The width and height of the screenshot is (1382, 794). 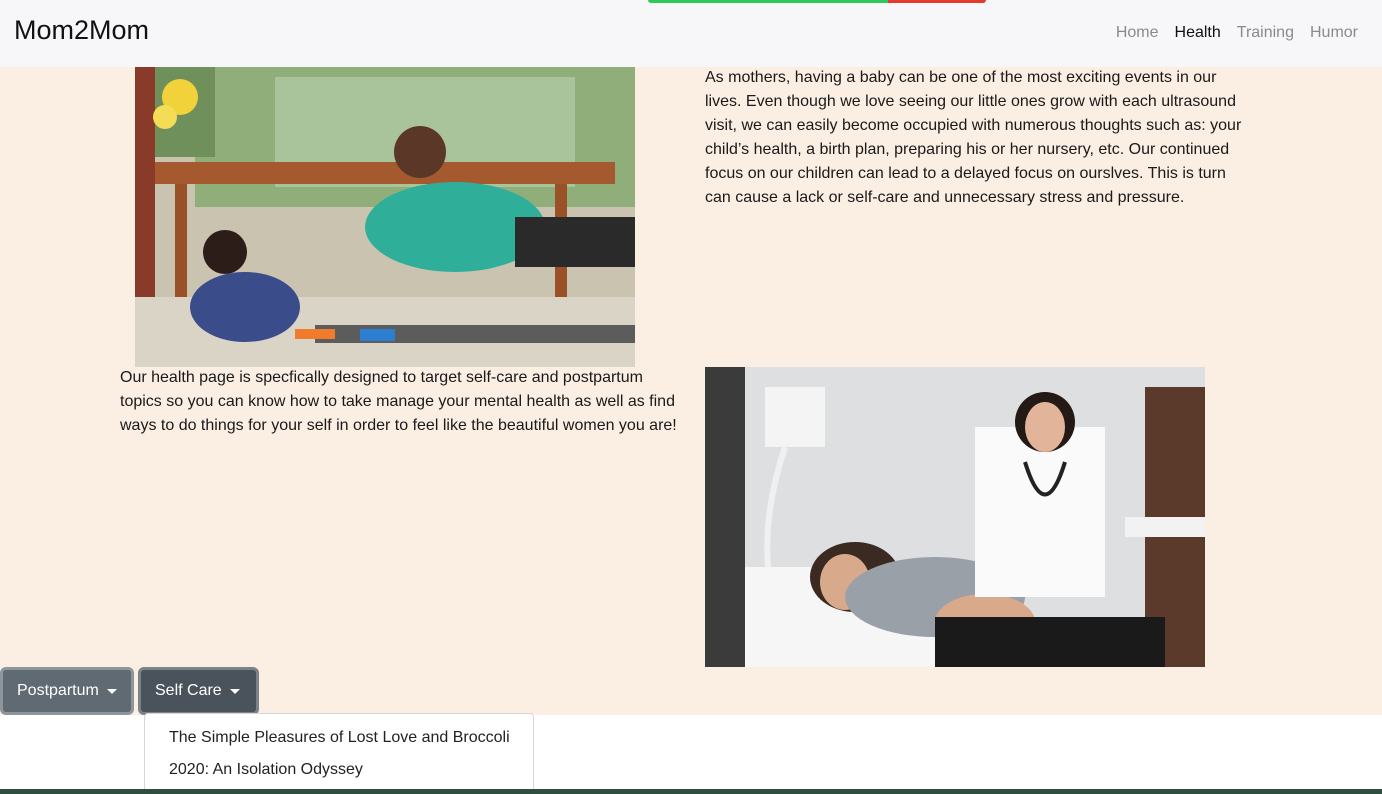 I want to click on self-care-button-label: Self Care, so click(x=188, y=690).